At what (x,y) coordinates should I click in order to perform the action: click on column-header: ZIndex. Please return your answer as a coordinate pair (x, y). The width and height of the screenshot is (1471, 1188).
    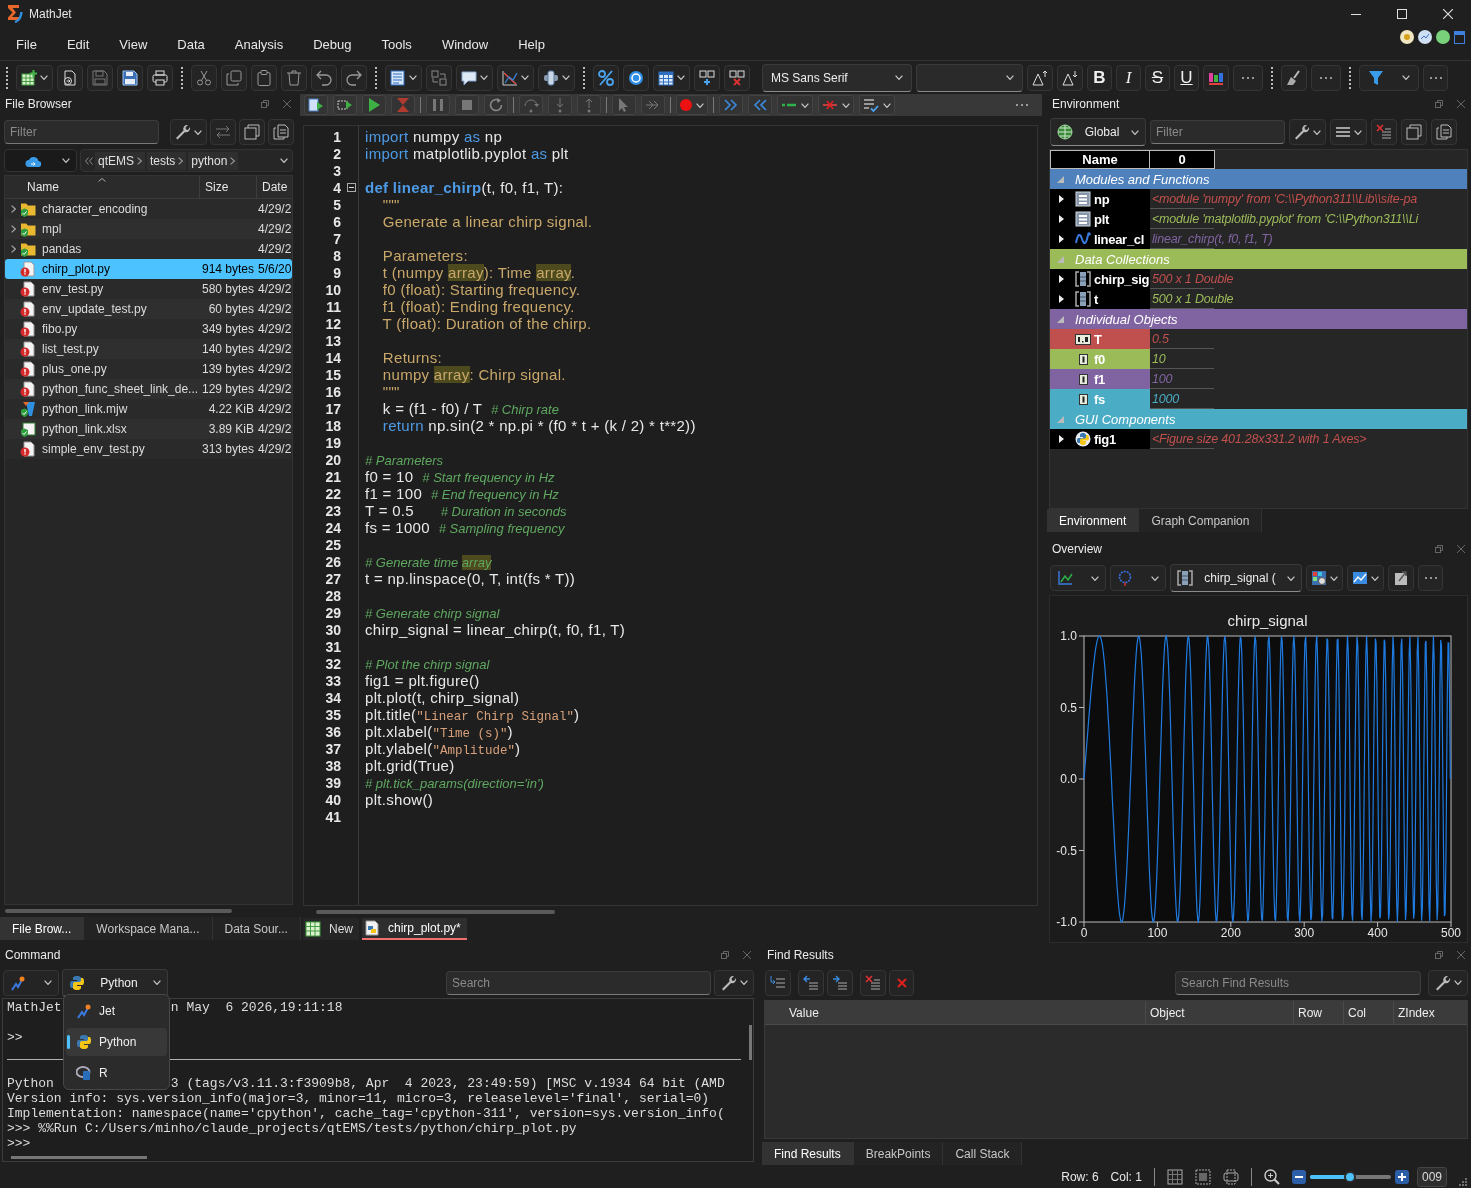
    Looking at the image, I should click on (1430, 1012).